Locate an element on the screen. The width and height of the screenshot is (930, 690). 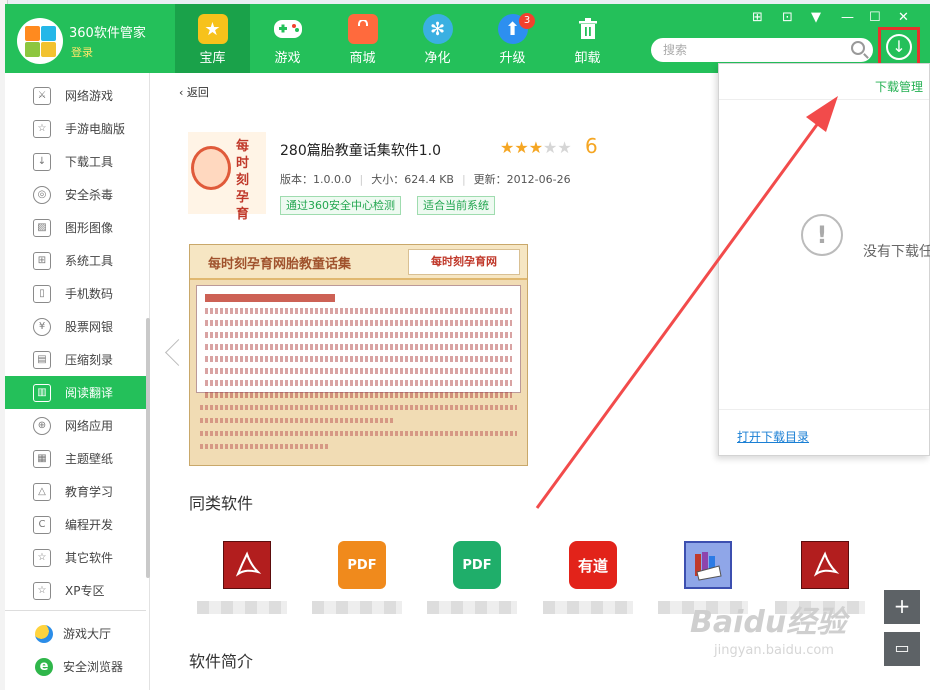
sidebar-item-network: ⊕ 网络应用 is located at coordinates (75, 425).